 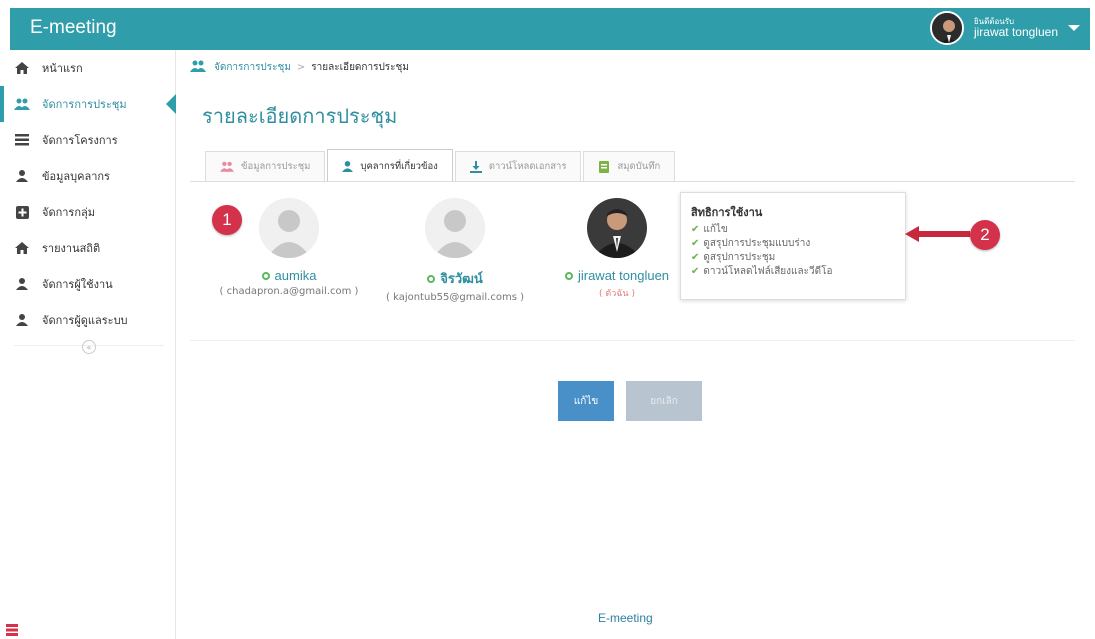 What do you see at coordinates (227, 220) in the screenshot?
I see `annotation-badge-1: 1` at bounding box center [227, 220].